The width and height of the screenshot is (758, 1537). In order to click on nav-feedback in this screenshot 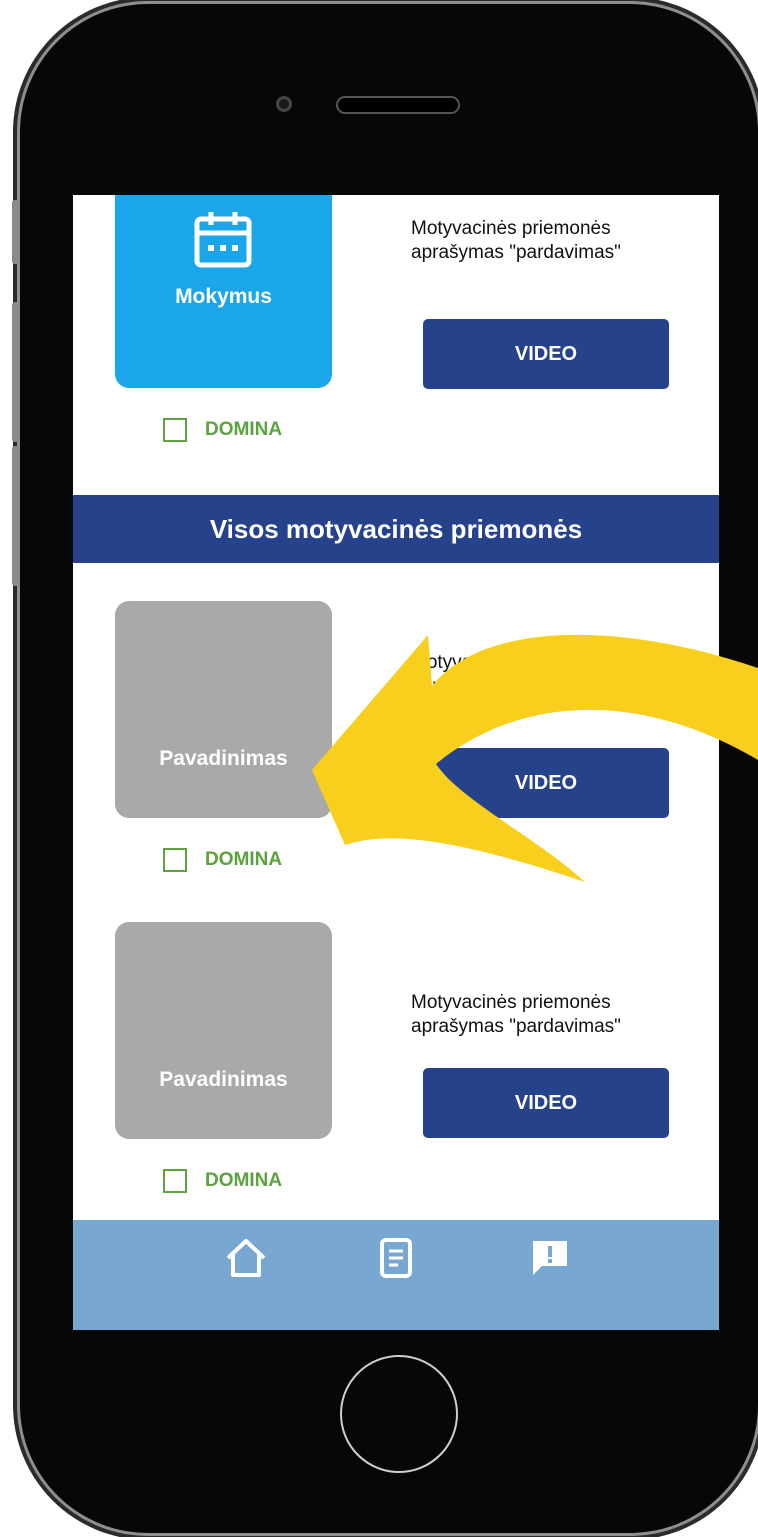, I will do `click(550, 1260)`.